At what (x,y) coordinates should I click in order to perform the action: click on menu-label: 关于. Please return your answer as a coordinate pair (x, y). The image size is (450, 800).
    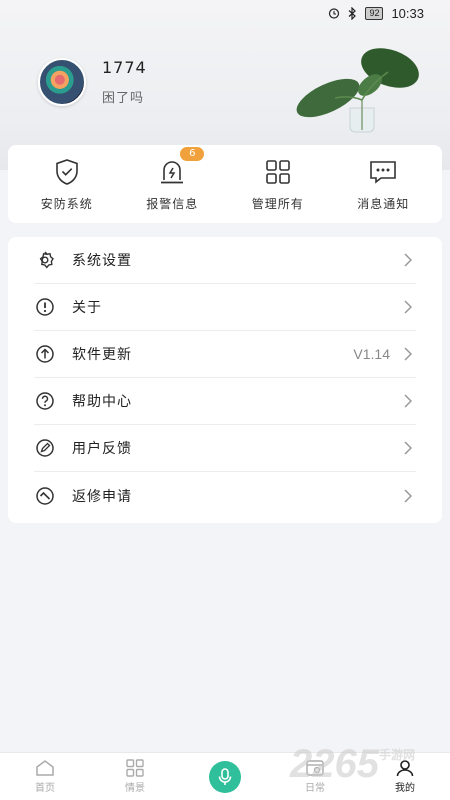
    Looking at the image, I should click on (87, 308).